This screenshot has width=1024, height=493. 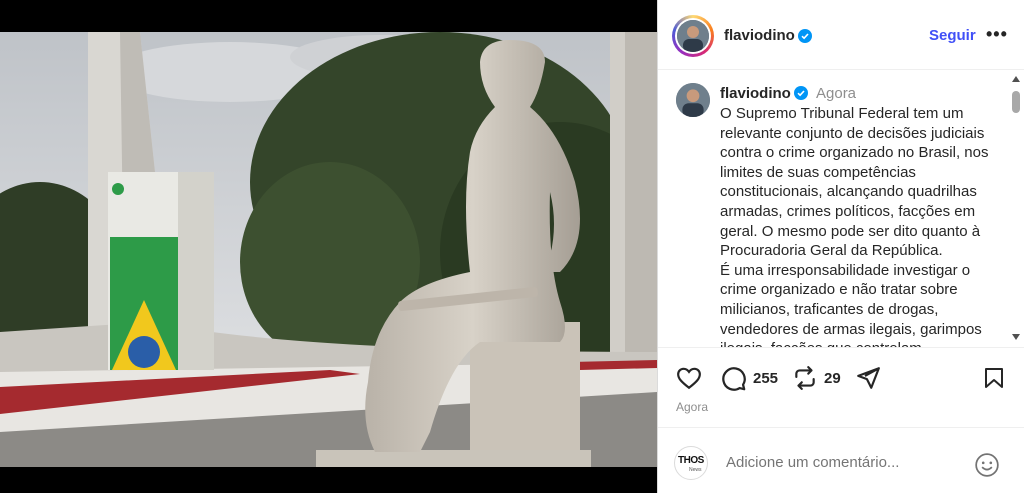 I want to click on heart-icon, so click(x=689, y=378).